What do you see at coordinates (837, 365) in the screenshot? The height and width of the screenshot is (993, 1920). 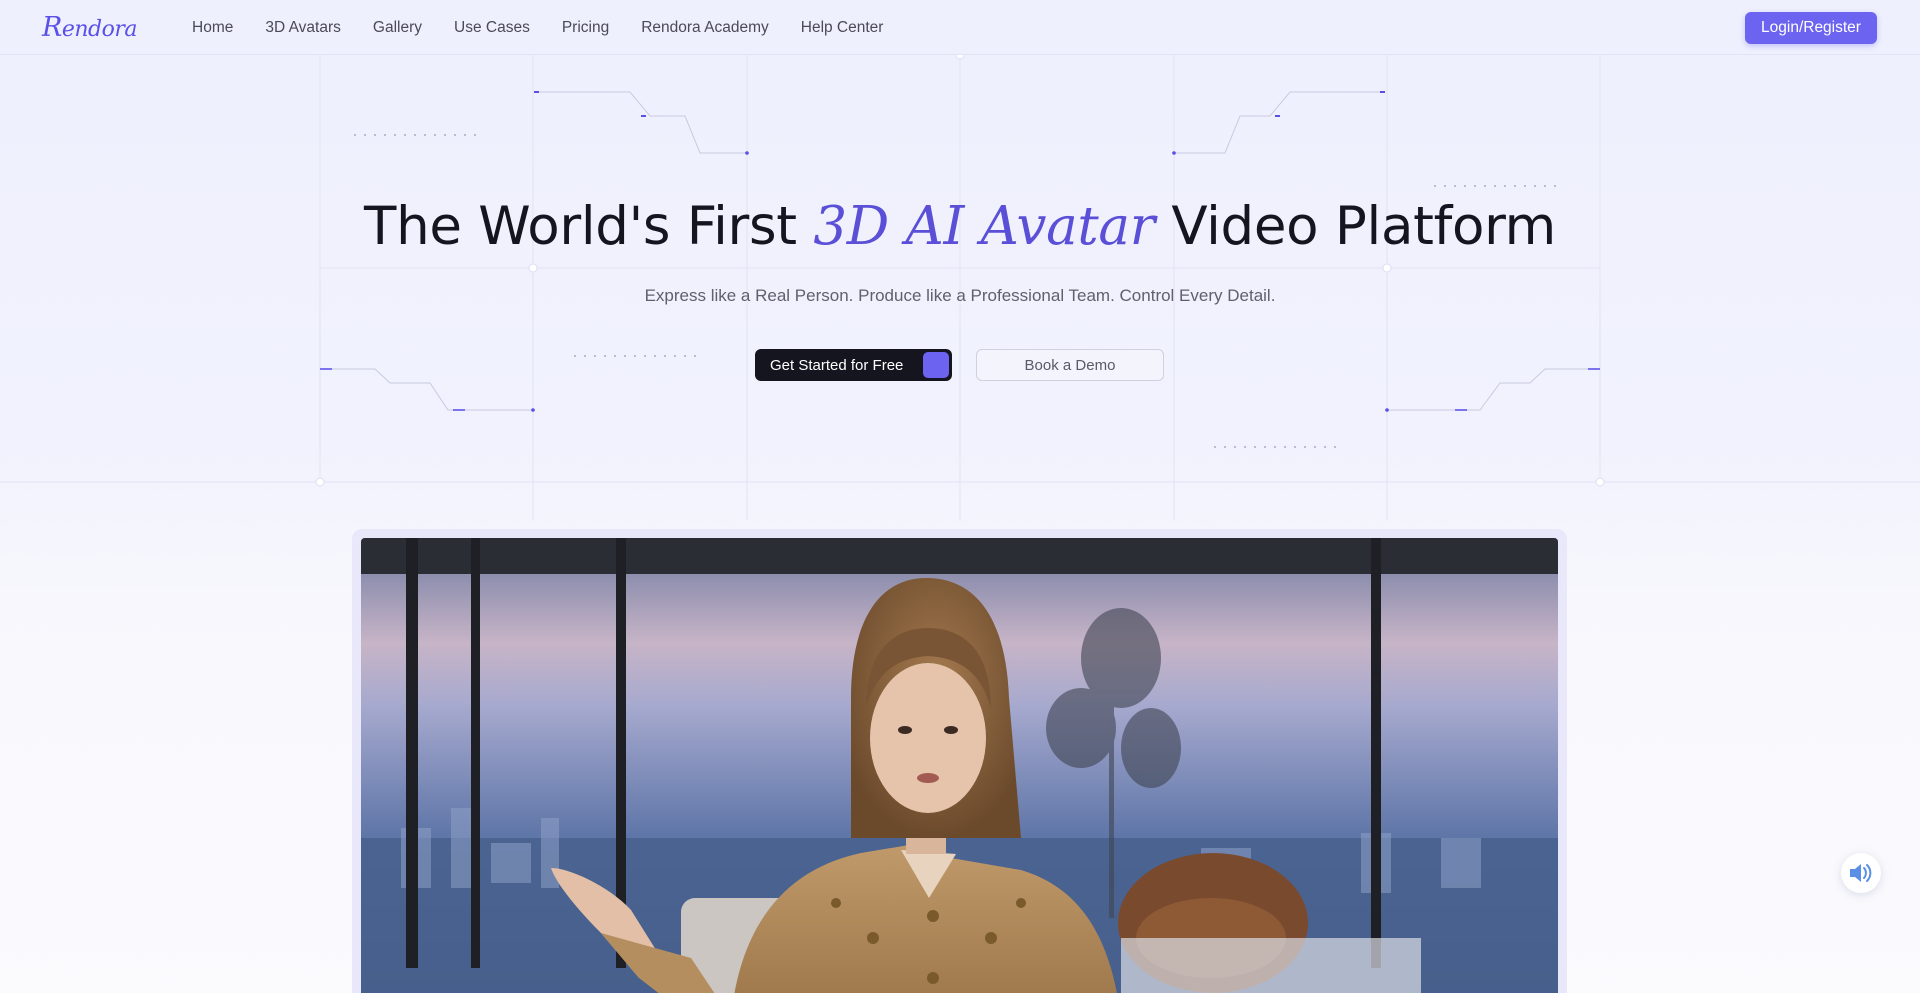 I see `get-started-label: Get Started for Free` at bounding box center [837, 365].